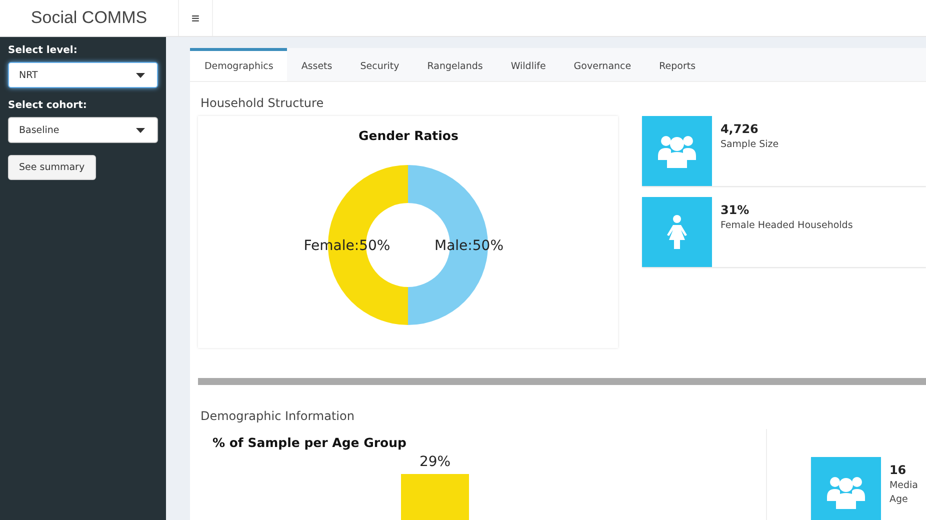 This screenshot has height=520, width=926. I want to click on tab: Reports, so click(677, 64).